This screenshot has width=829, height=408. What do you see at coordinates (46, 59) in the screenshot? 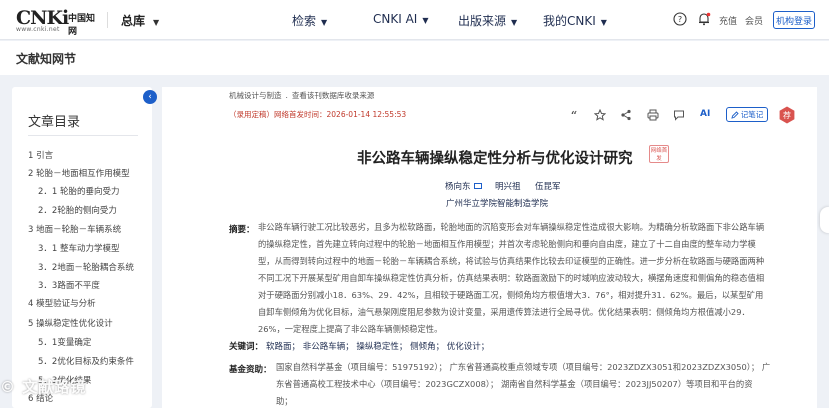
I see `page-title: 文献知网节` at bounding box center [46, 59].